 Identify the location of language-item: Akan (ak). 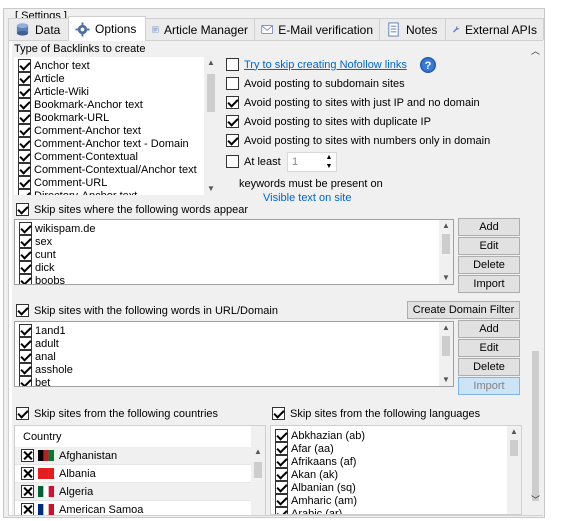
(320, 474).